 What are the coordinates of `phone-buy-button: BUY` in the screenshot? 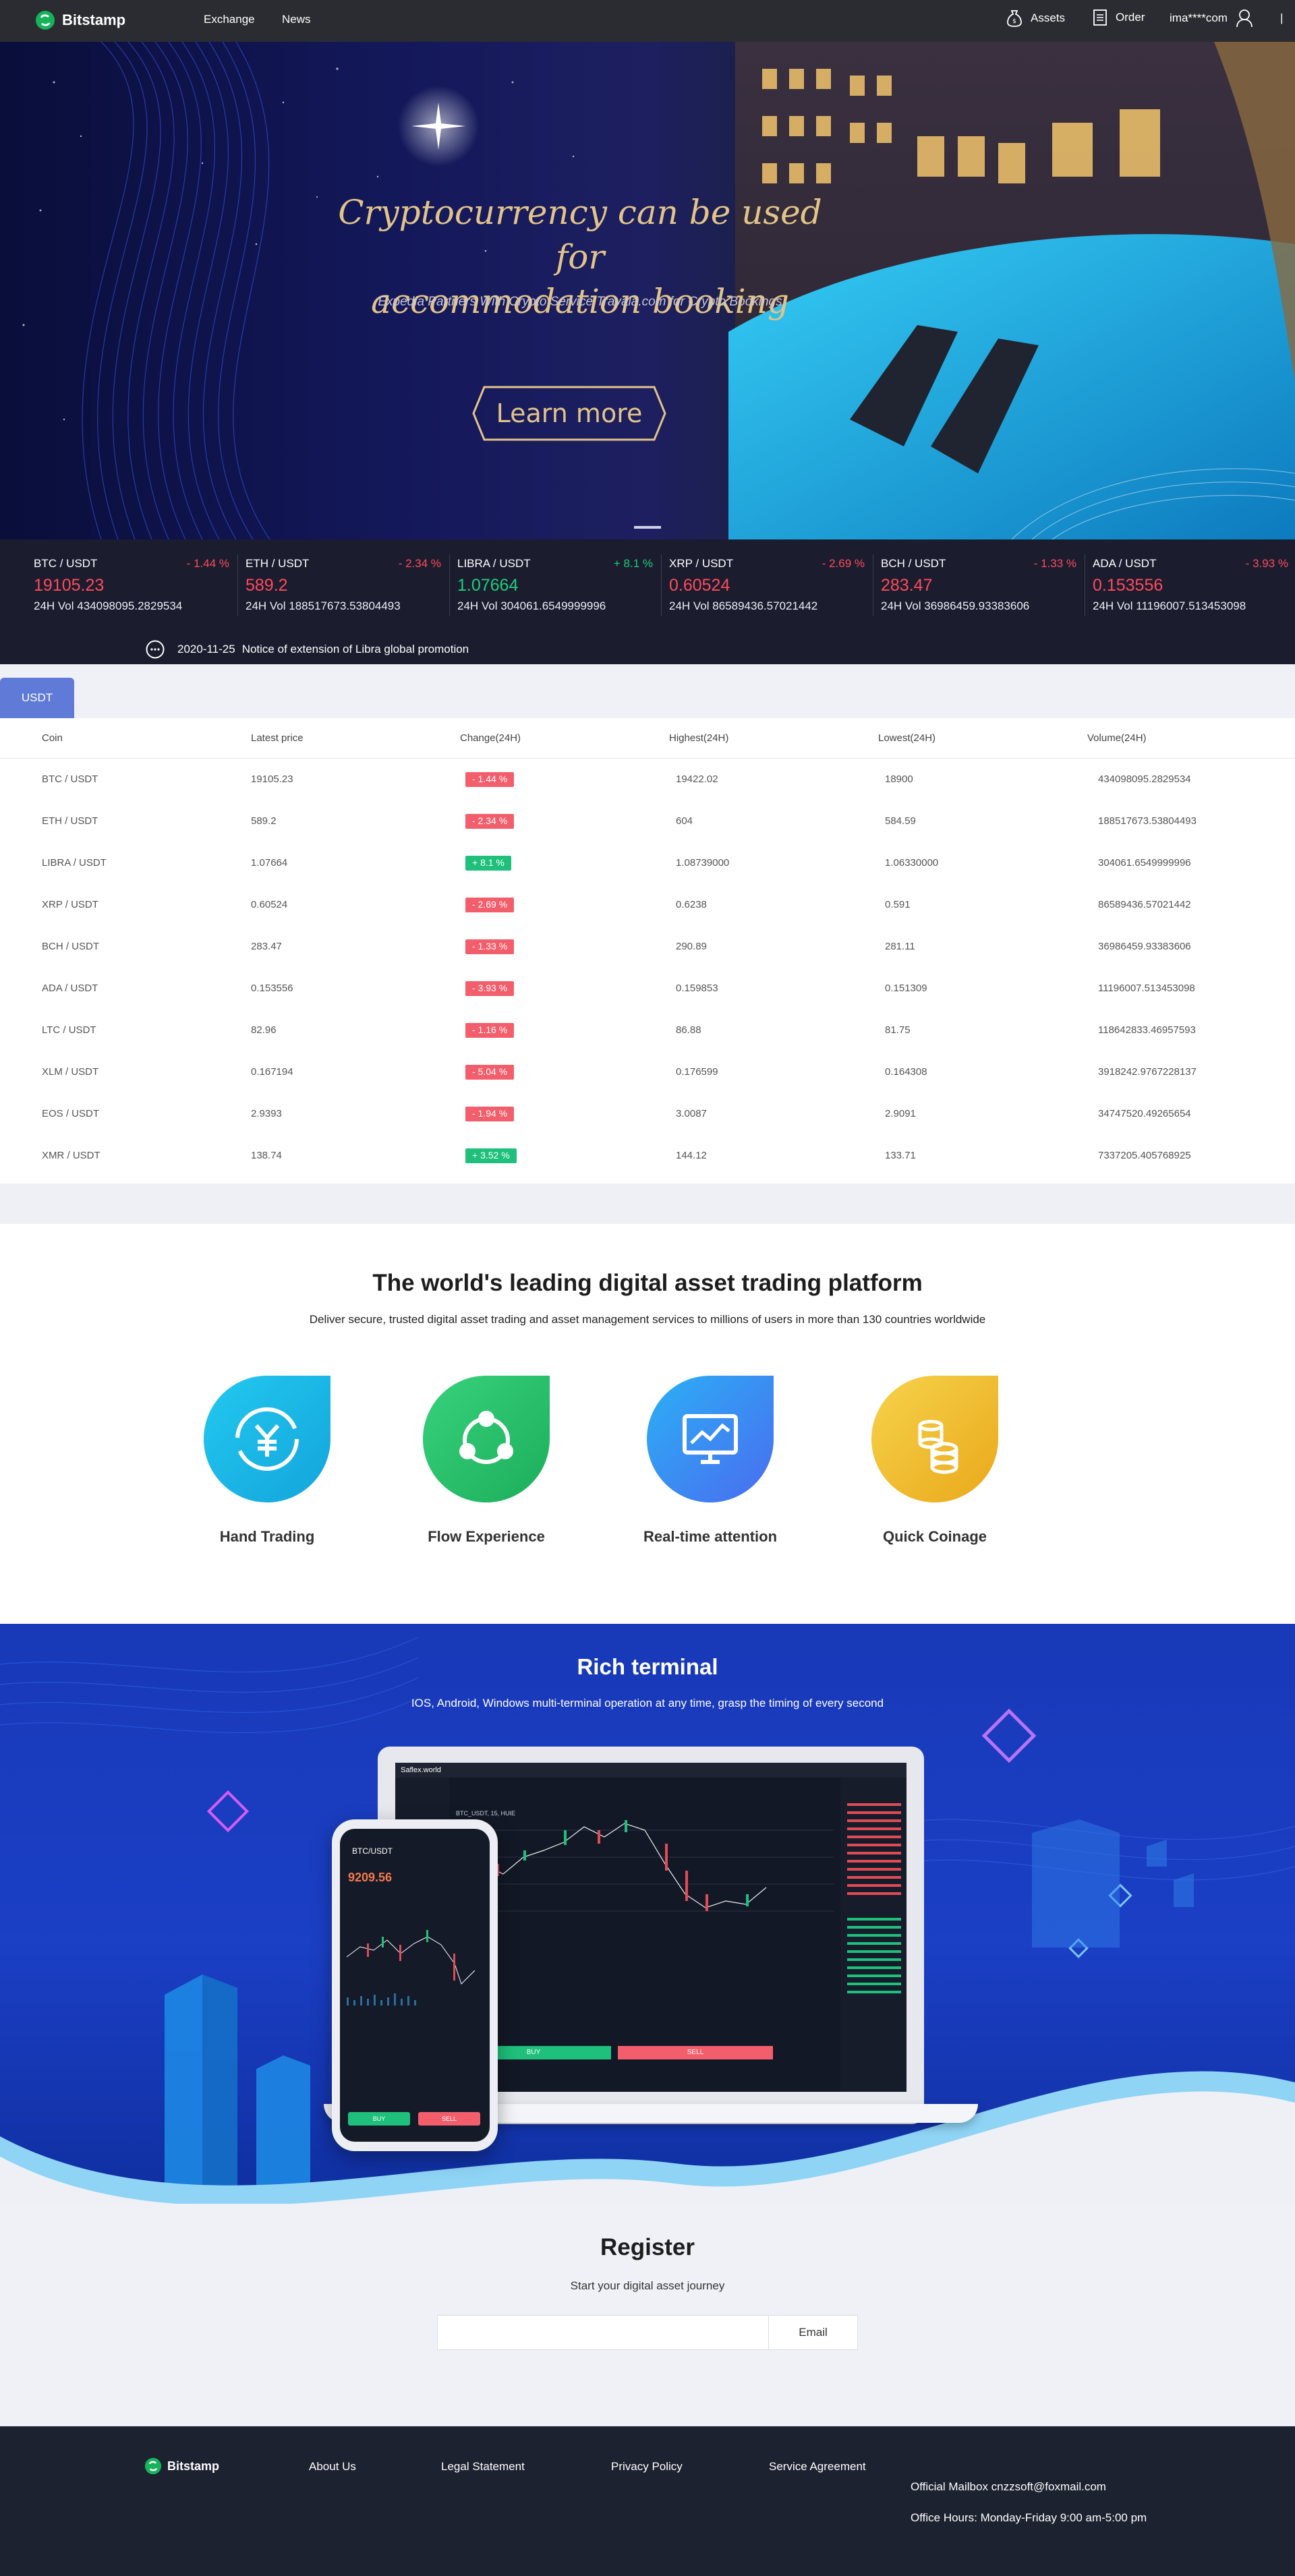 It's located at (379, 2119).